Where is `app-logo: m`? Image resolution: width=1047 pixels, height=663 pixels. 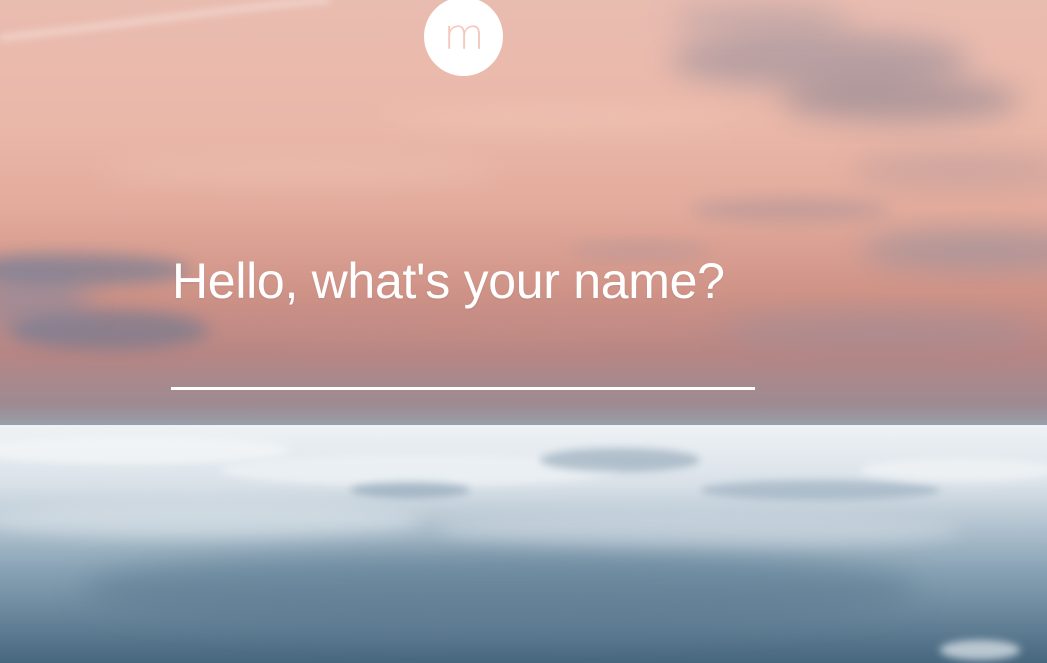 app-logo: m is located at coordinates (463, 38).